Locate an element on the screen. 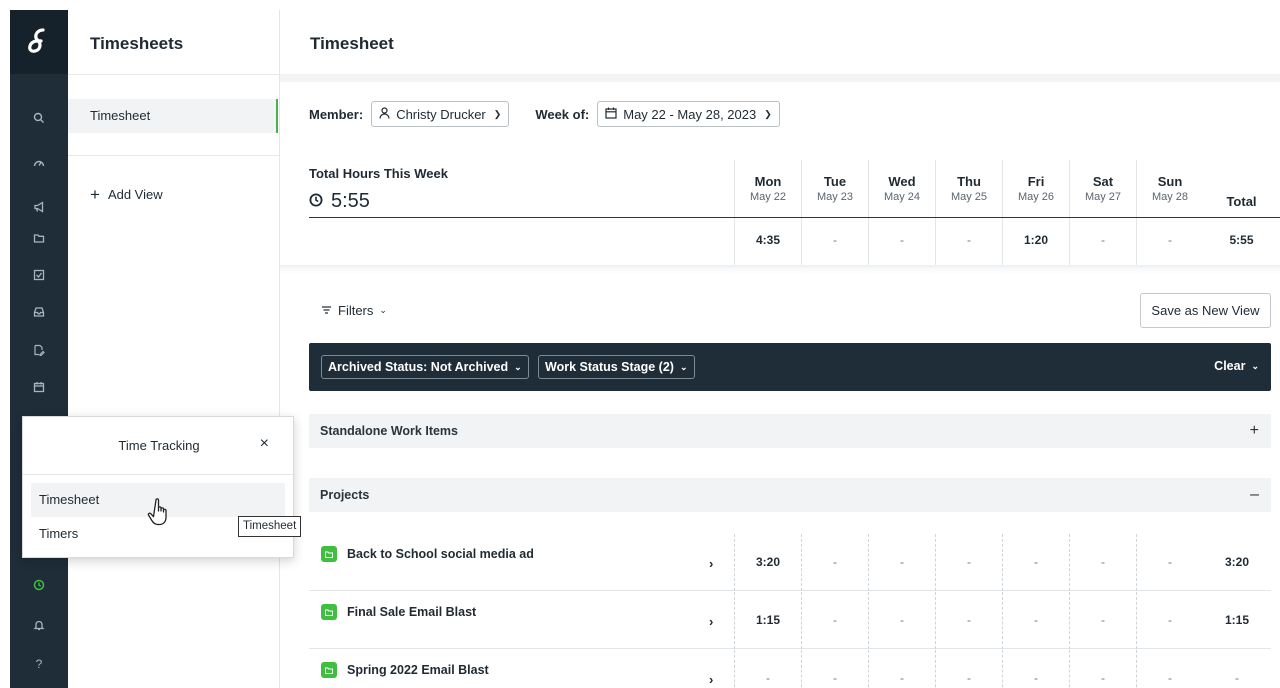 Image resolution: width=1280 pixels, height=688 pixels. project-name: Back to School social media ad is located at coordinates (427, 554).